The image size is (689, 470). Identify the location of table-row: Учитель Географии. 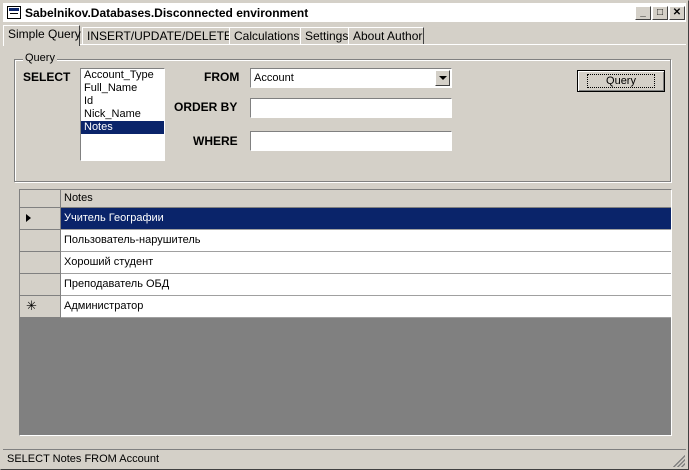
(345, 219).